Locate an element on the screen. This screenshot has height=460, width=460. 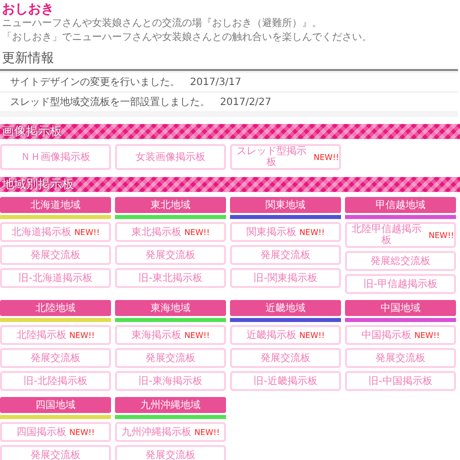
board-link: 旧-中国掲示板 is located at coordinates (400, 381).